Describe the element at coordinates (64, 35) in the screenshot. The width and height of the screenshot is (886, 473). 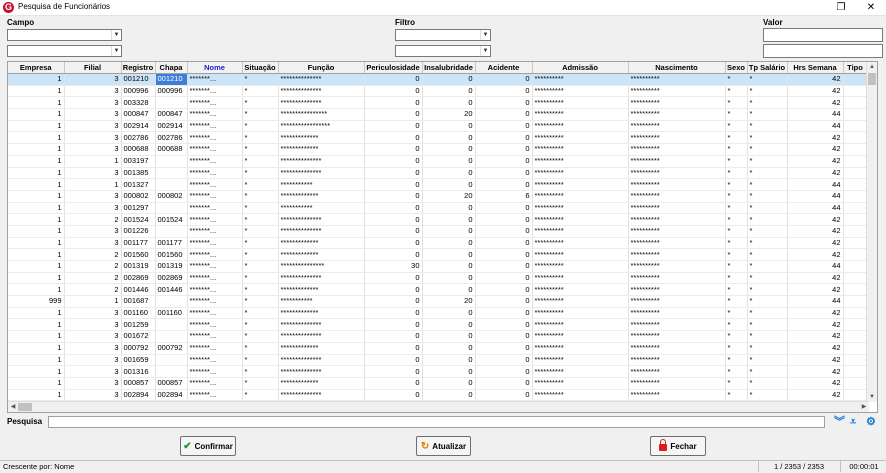
I see `campo-select-1: ▼` at that location.